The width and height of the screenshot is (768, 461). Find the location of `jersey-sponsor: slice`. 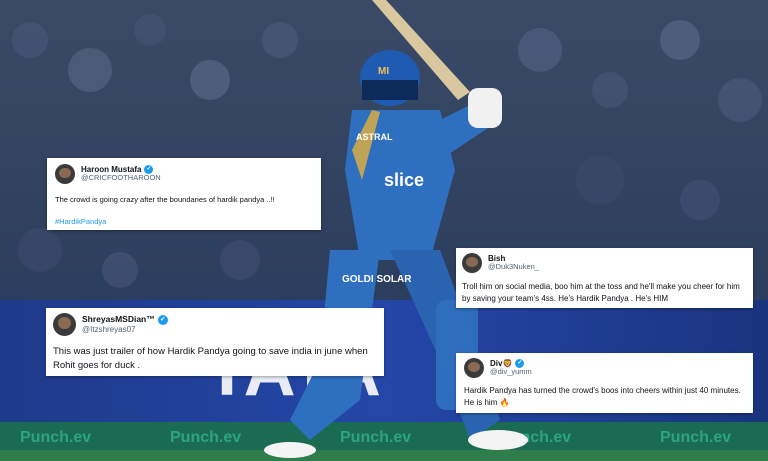

jersey-sponsor: slice is located at coordinates (404, 180).